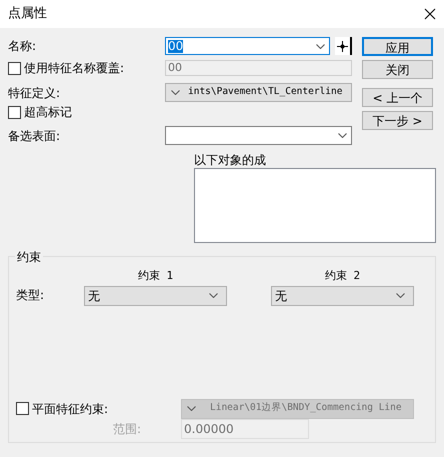  What do you see at coordinates (342, 275) in the screenshot?
I see `constraint-heading: 约束 2` at bounding box center [342, 275].